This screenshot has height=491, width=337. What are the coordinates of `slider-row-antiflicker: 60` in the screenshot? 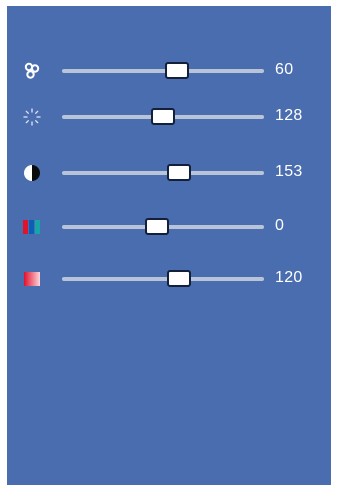 It's located at (169, 71).